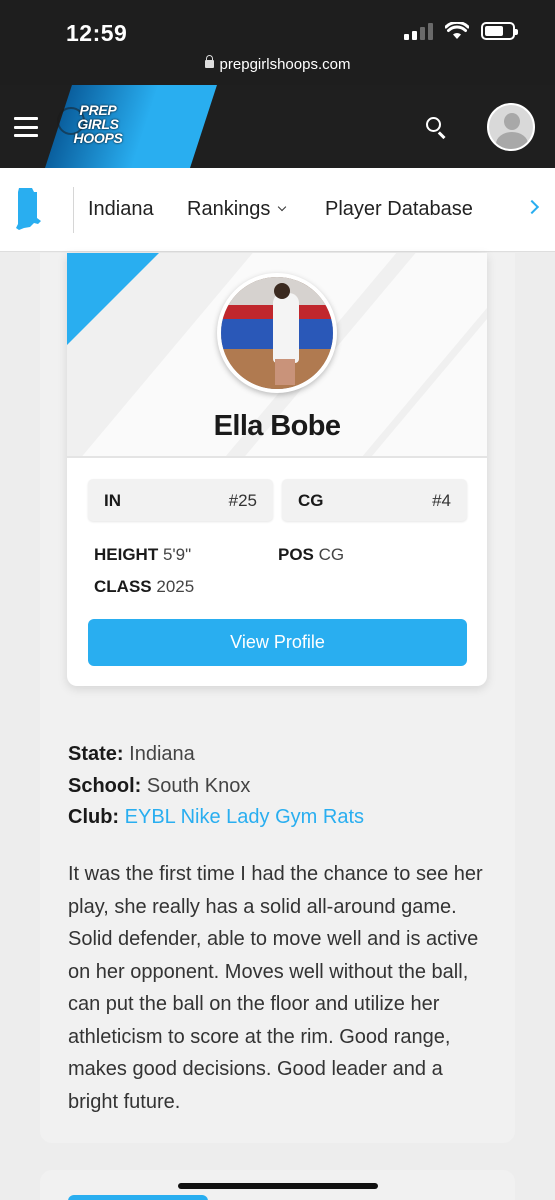 The image size is (555, 1200). Describe the element at coordinates (499, 31) in the screenshot. I see `battery-icon` at that location.